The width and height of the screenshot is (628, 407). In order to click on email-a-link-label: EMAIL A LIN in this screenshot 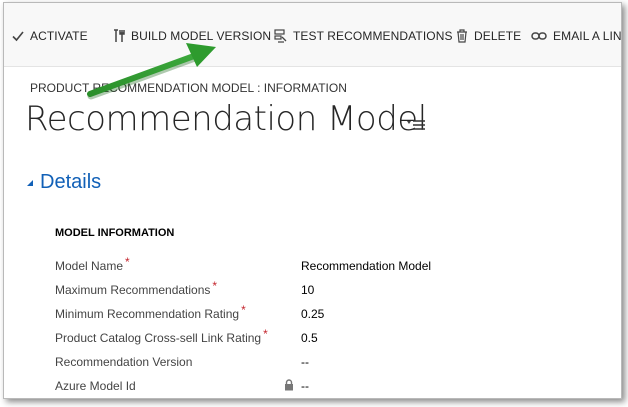, I will do `click(587, 36)`.